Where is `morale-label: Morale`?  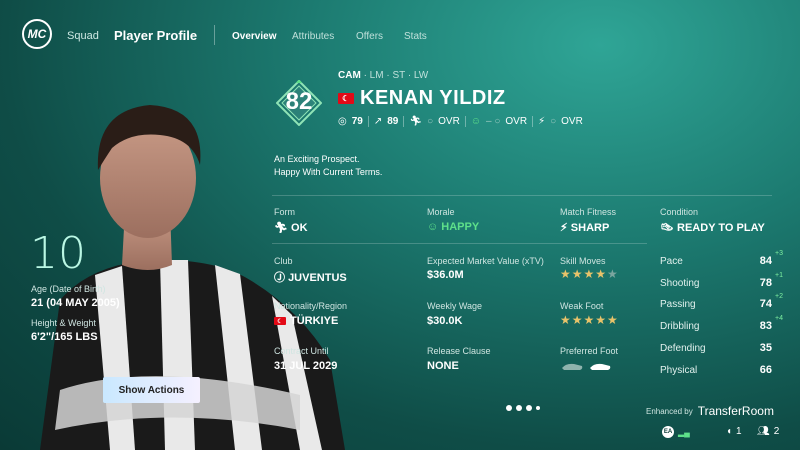 morale-label: Morale is located at coordinates (441, 212).